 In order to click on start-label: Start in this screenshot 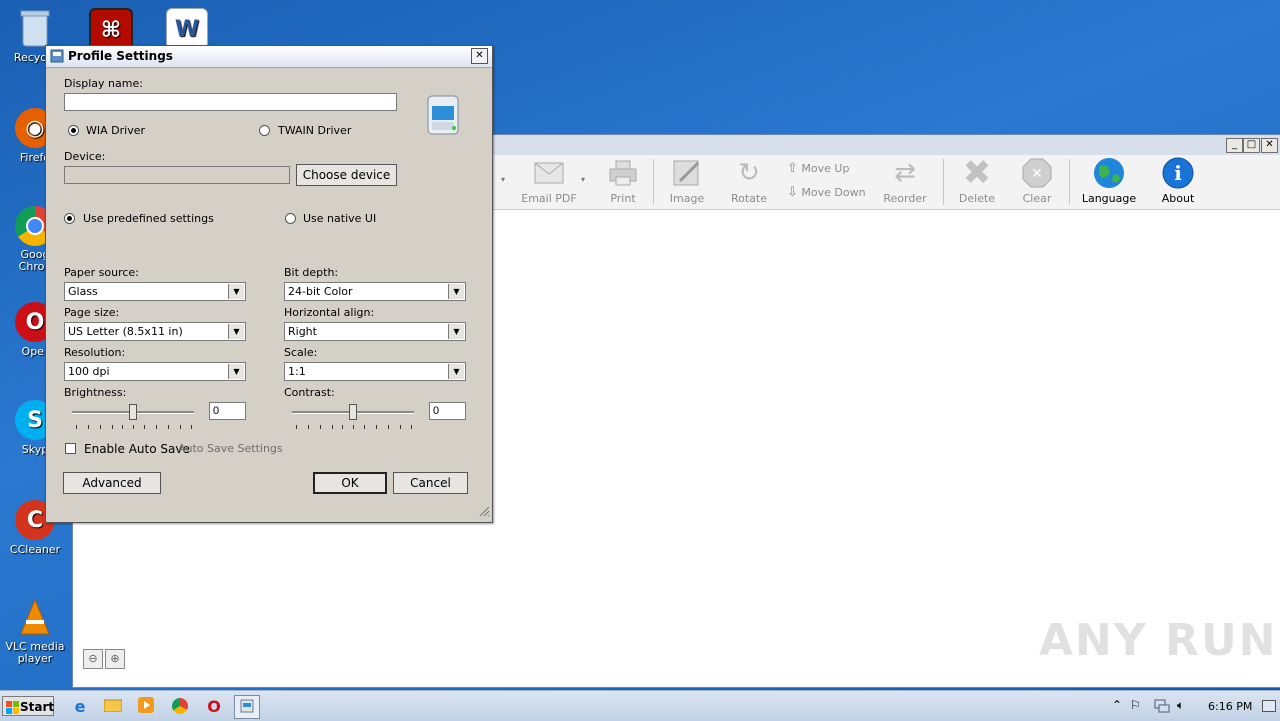, I will do `click(37, 707)`.